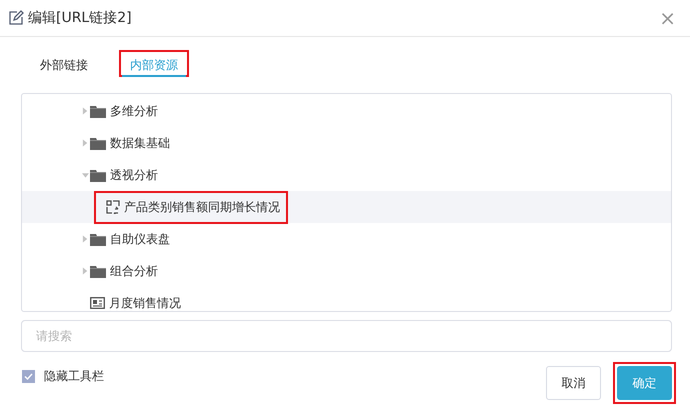  What do you see at coordinates (74, 376) in the screenshot?
I see `checkbox-label: 隐藏工具栏` at bounding box center [74, 376].